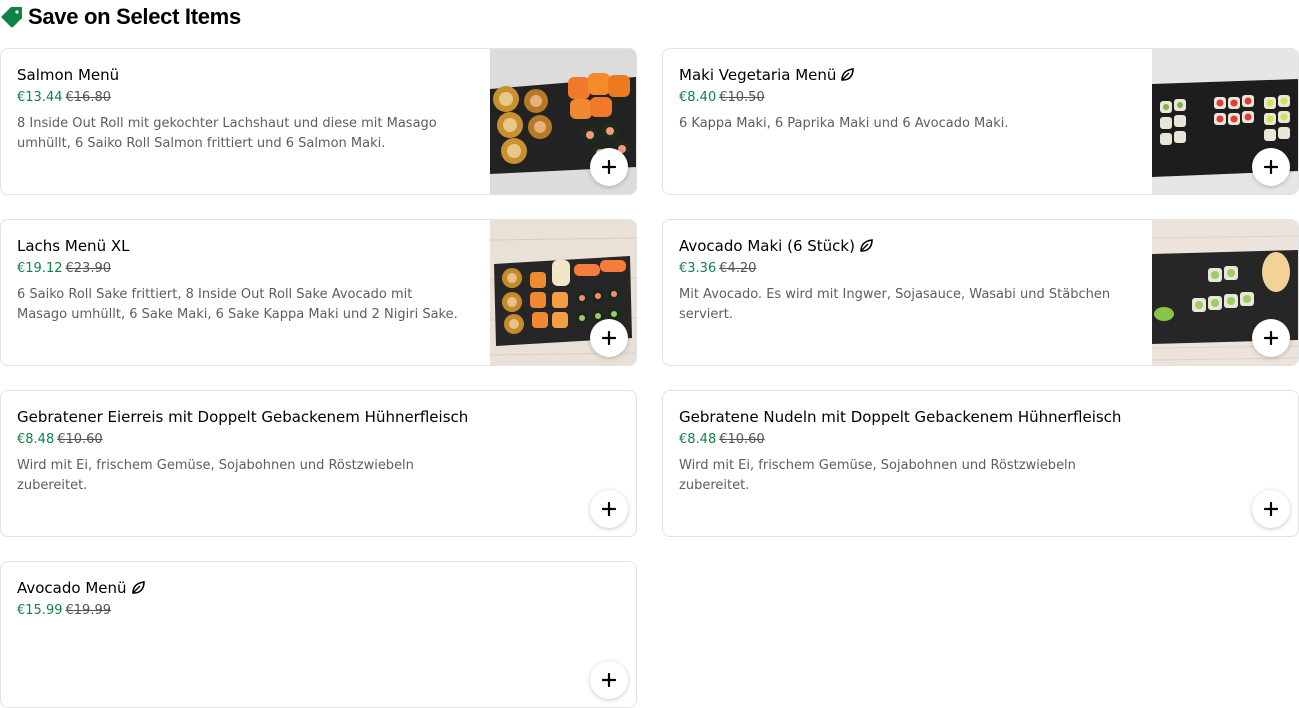 Image resolution: width=1299 pixels, height=708 pixels. Describe the element at coordinates (40, 97) in the screenshot. I see `item-price: €13.44` at that location.